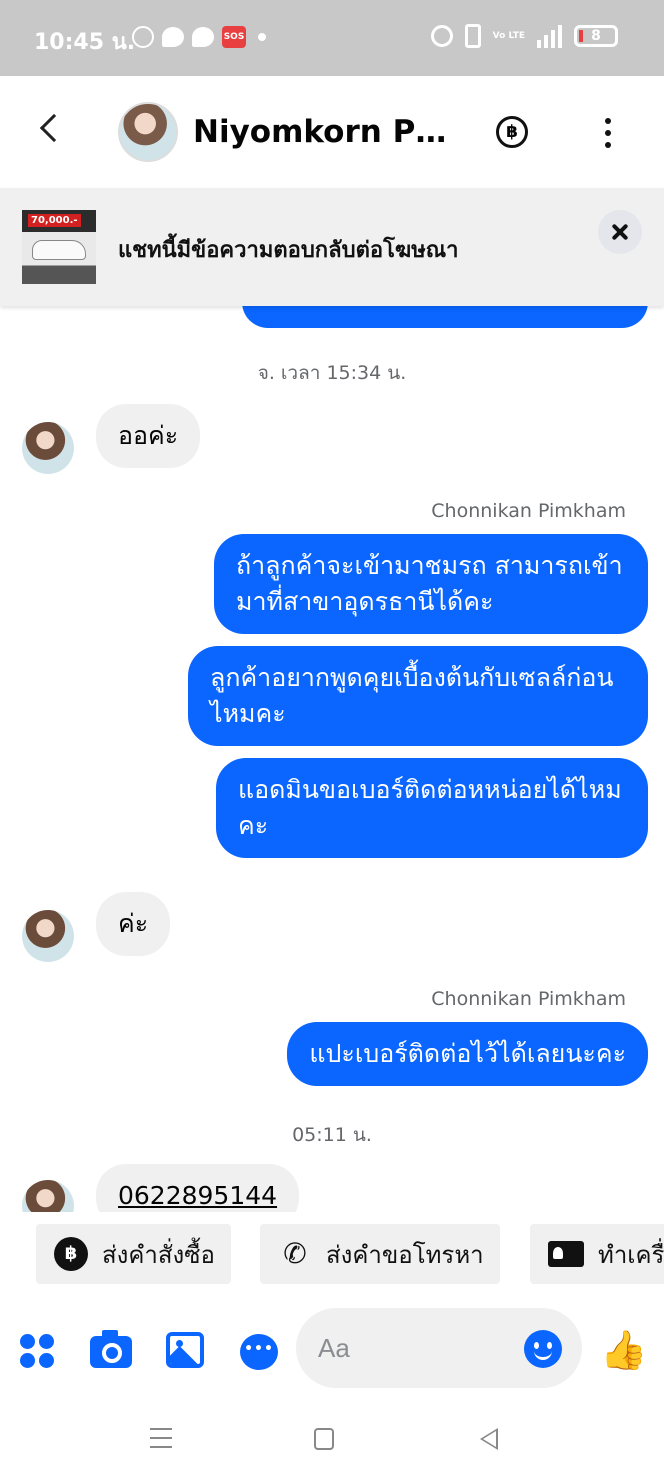  Describe the element at coordinates (262, 37) in the screenshot. I see `more-notifications-icon` at that location.